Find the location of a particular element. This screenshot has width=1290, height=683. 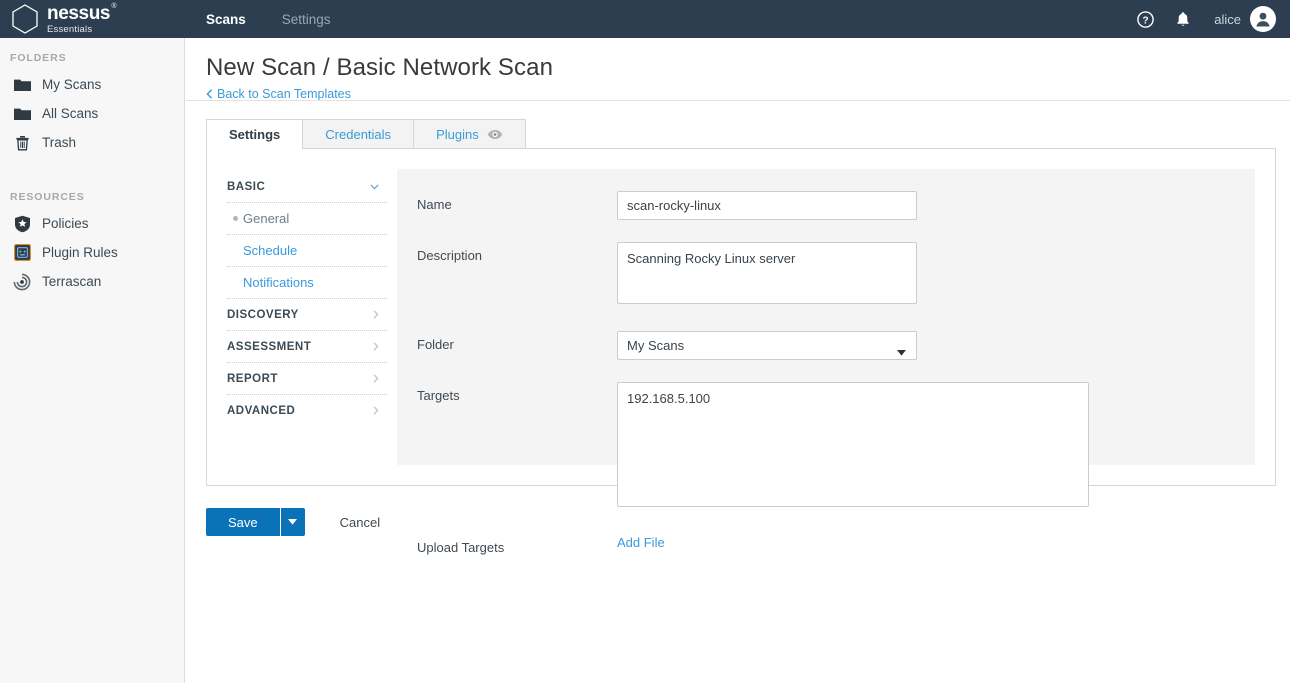

sidebar-item-label: Terrascan is located at coordinates (72, 281).